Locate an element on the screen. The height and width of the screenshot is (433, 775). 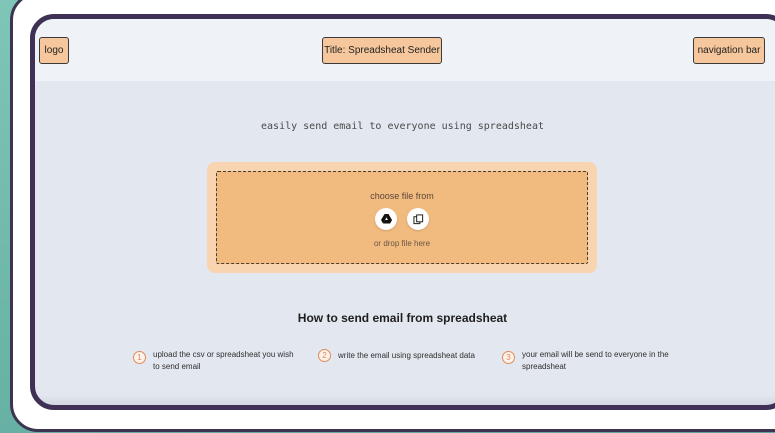
page-title: Title: Spreadsheat Sender is located at coordinates (382, 50).